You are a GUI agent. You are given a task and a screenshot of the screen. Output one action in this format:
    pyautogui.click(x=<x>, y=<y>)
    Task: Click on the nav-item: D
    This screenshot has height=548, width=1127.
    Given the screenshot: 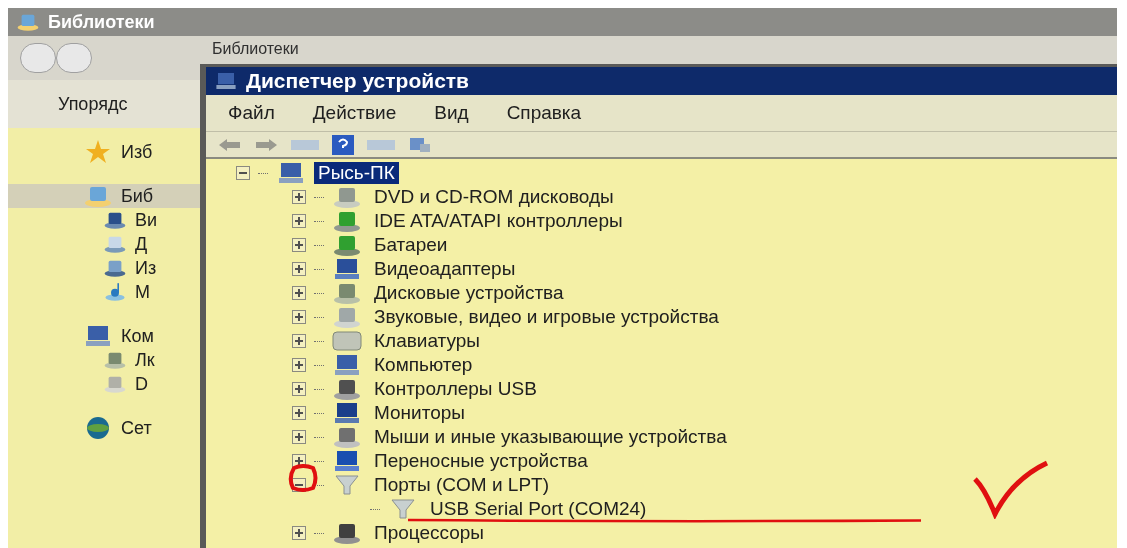 What is the action you would take?
    pyautogui.click(x=104, y=384)
    